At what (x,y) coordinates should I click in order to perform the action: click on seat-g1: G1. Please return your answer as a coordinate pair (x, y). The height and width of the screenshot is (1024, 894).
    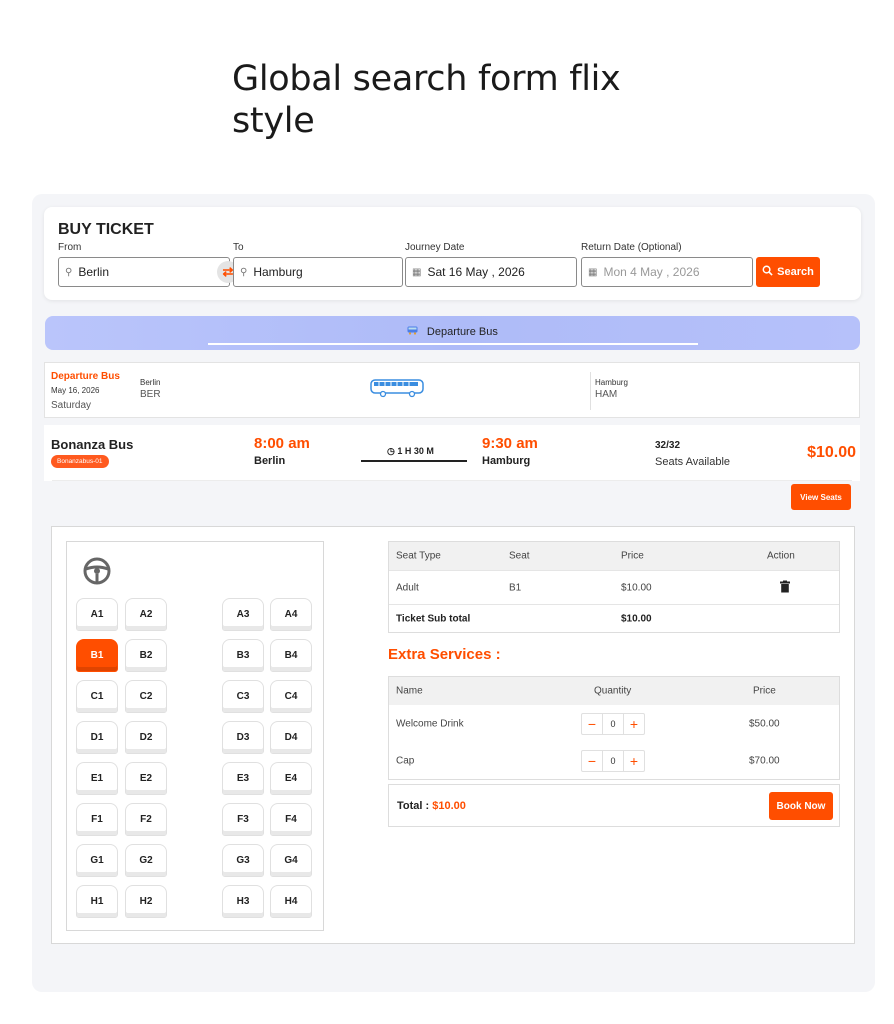
    Looking at the image, I should click on (97, 860).